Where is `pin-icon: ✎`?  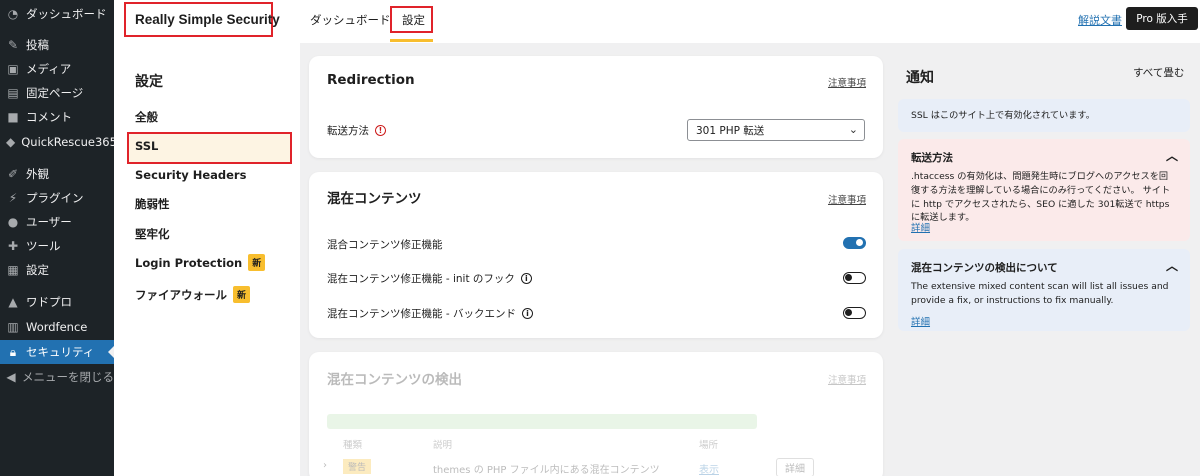
pin-icon: ✎ is located at coordinates (13, 45).